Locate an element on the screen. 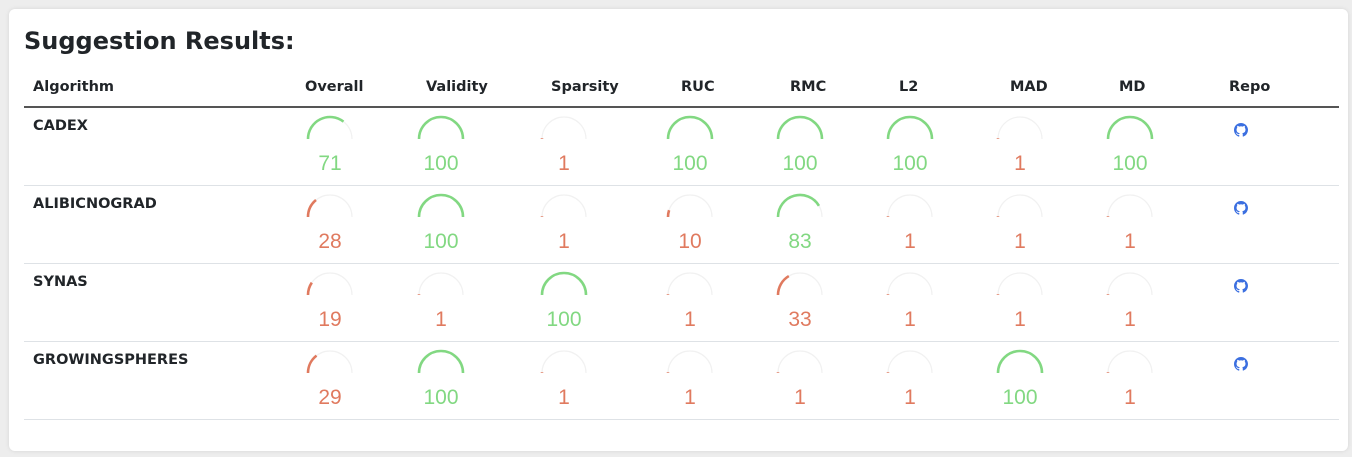  gauge-md: 1 is located at coordinates (1130, 227).